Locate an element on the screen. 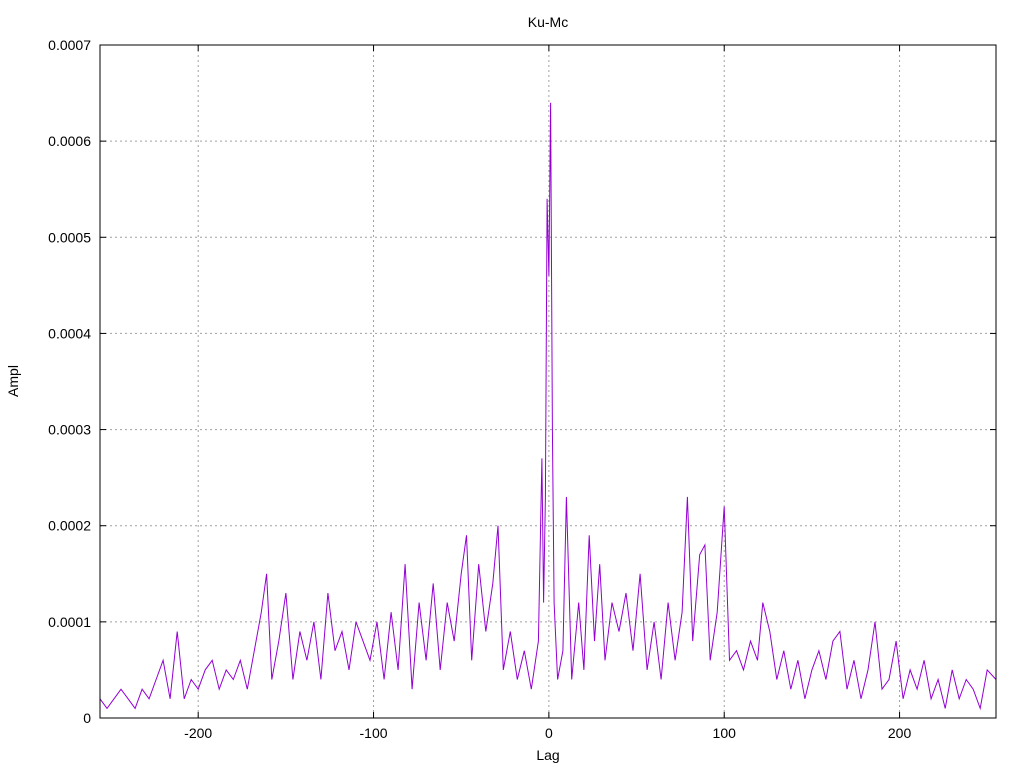 This screenshot has width=1024, height=768. x-tick-label: 200 is located at coordinates (900, 733).